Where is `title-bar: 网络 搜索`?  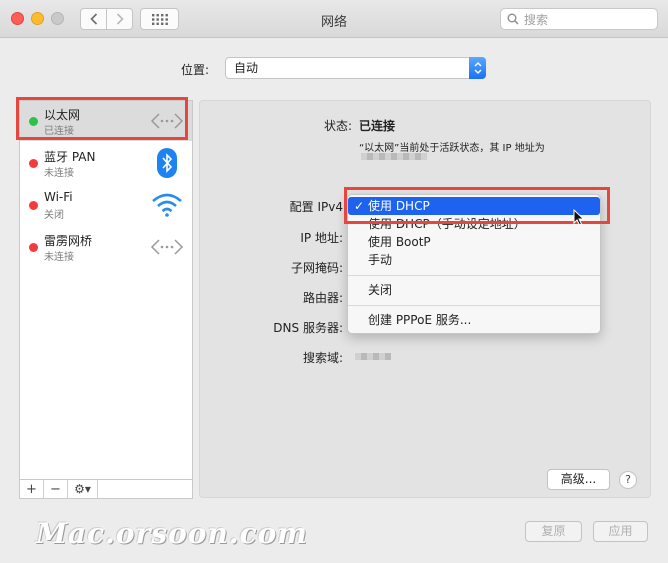
title-bar: 网络 搜索 is located at coordinates (334, 19).